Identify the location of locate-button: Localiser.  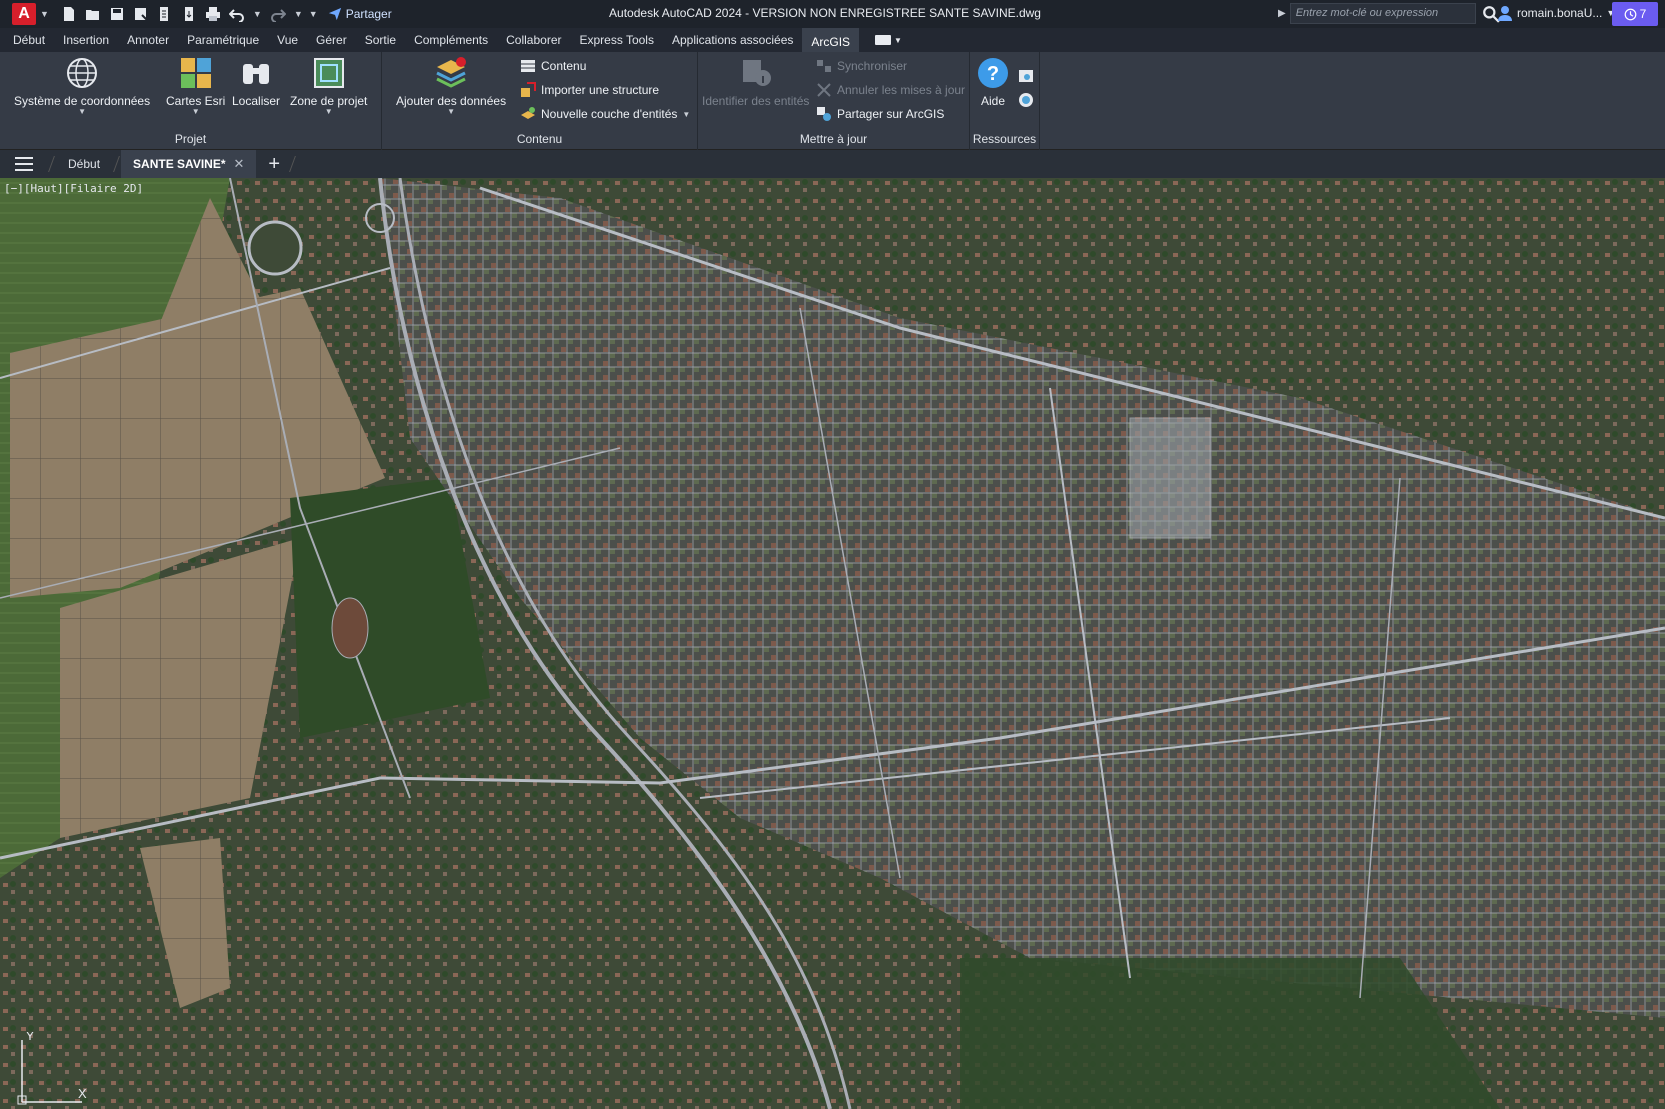
(256, 82).